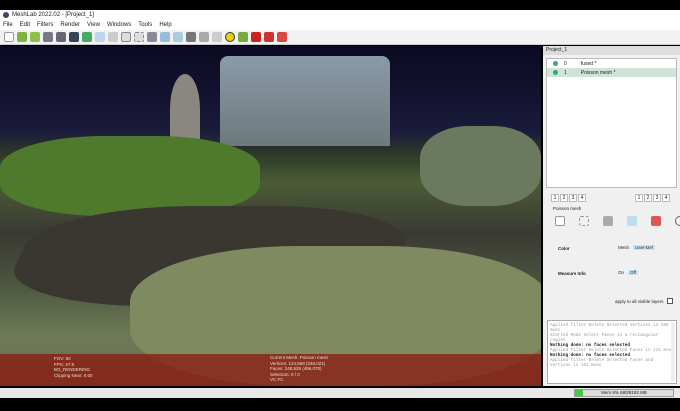 The height and width of the screenshot is (411, 680). I want to click on menu-render: Render, so click(70, 25).